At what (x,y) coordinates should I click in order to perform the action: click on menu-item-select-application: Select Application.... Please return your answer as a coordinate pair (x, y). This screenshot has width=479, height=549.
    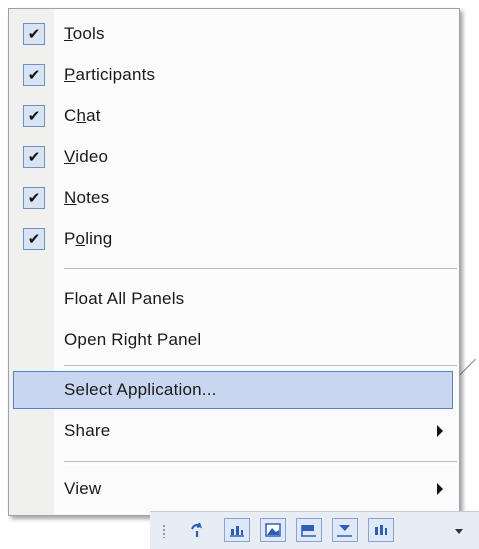
    Looking at the image, I should click on (233, 390).